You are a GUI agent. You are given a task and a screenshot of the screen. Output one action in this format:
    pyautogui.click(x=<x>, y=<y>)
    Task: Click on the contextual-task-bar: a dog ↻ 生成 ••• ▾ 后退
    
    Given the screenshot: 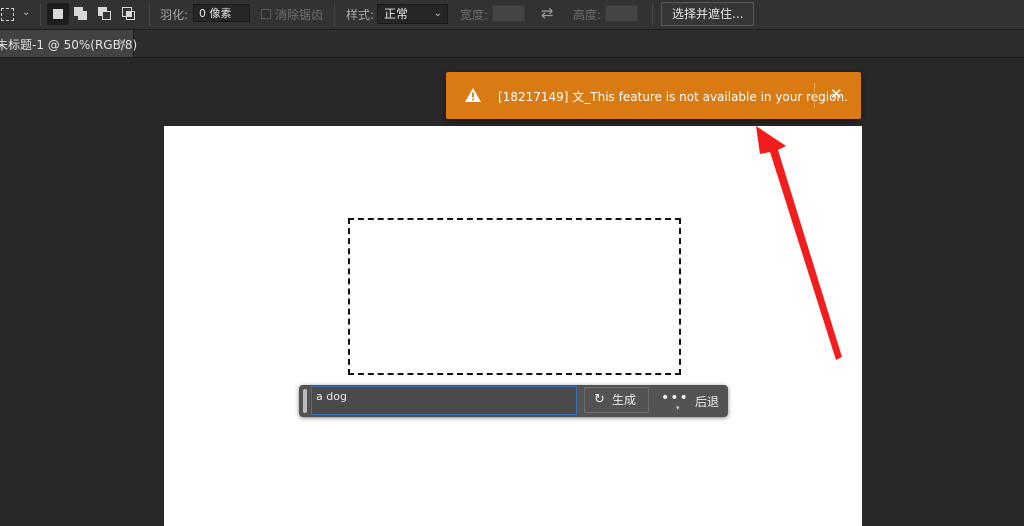 What is the action you would take?
    pyautogui.click(x=513, y=401)
    